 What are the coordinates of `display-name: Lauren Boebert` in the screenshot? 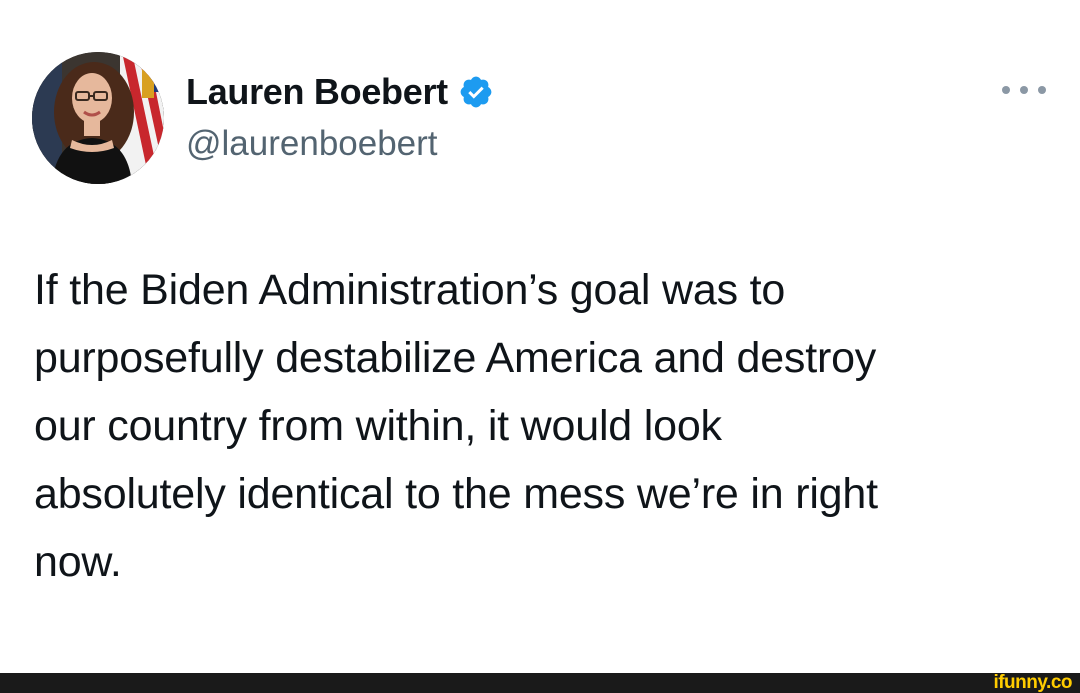 It's located at (317, 92).